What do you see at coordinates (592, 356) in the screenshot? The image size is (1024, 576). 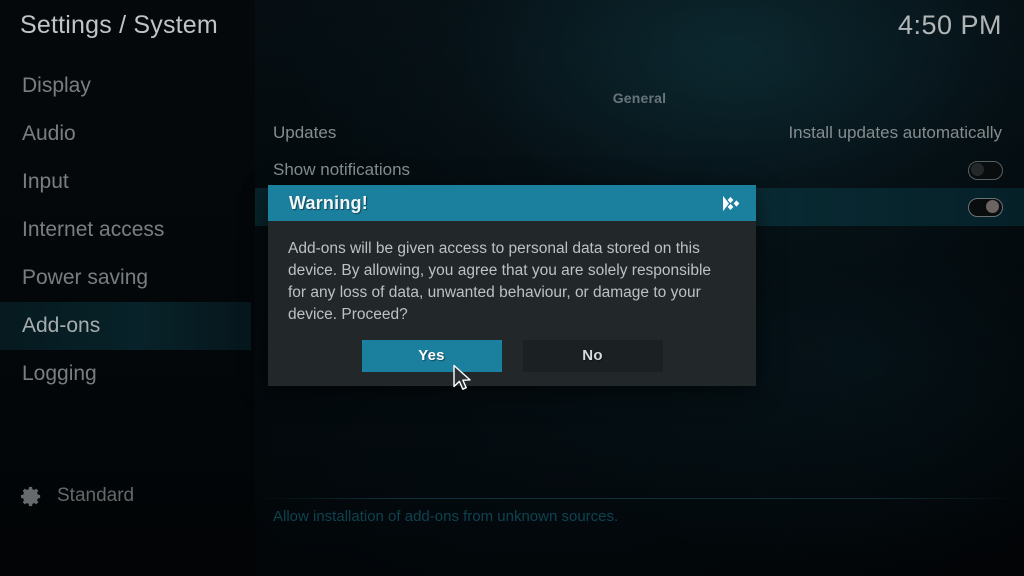 I see `no-button: No` at bounding box center [592, 356].